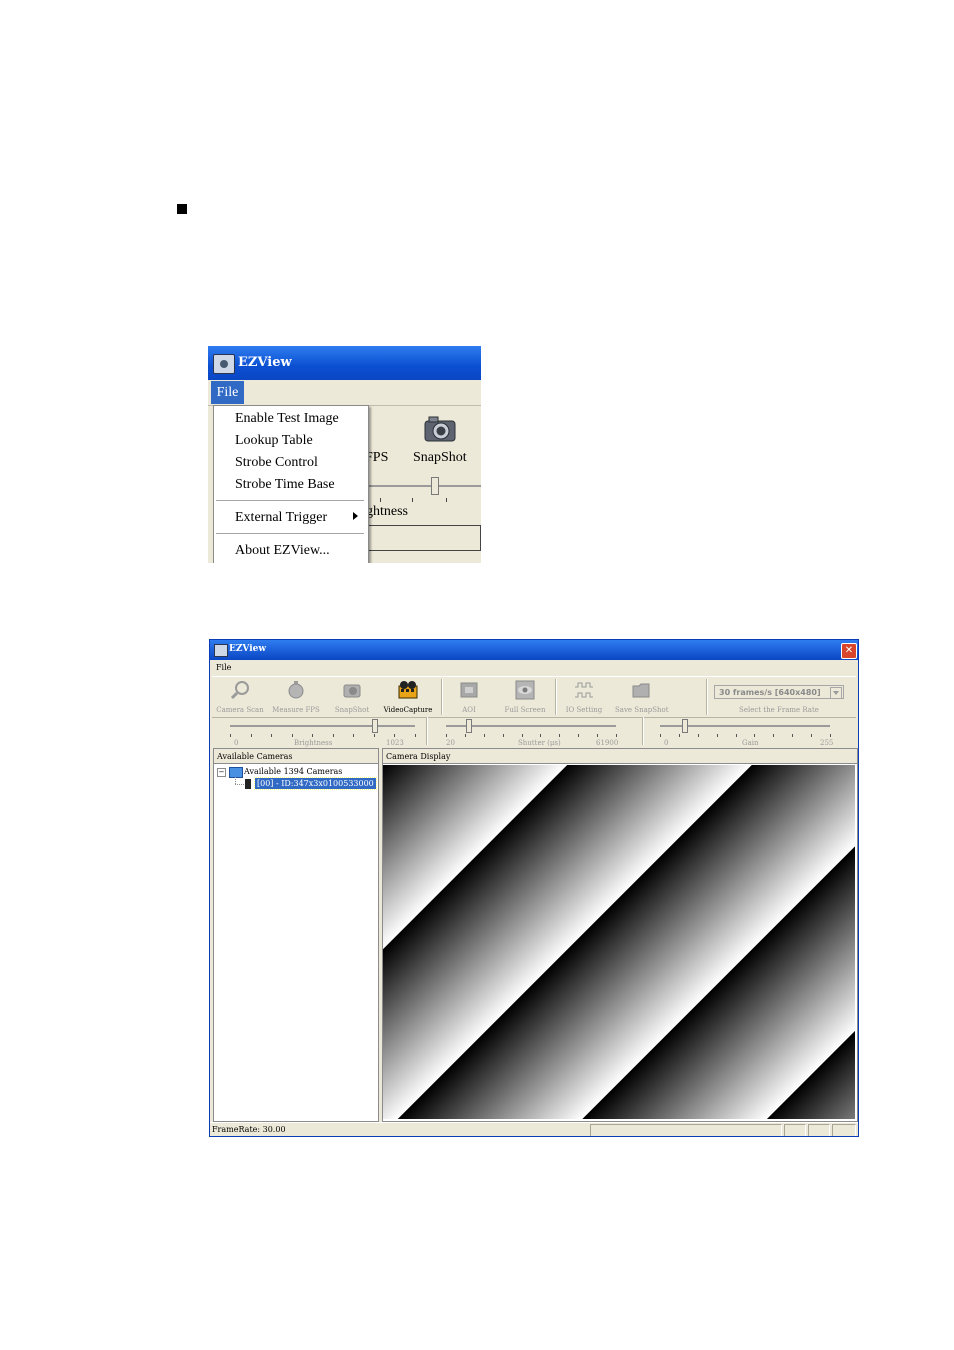 Image resolution: width=954 pixels, height=1350 pixels. What do you see at coordinates (534, 650) in the screenshot?
I see `title-bar: EZView ✕` at bounding box center [534, 650].